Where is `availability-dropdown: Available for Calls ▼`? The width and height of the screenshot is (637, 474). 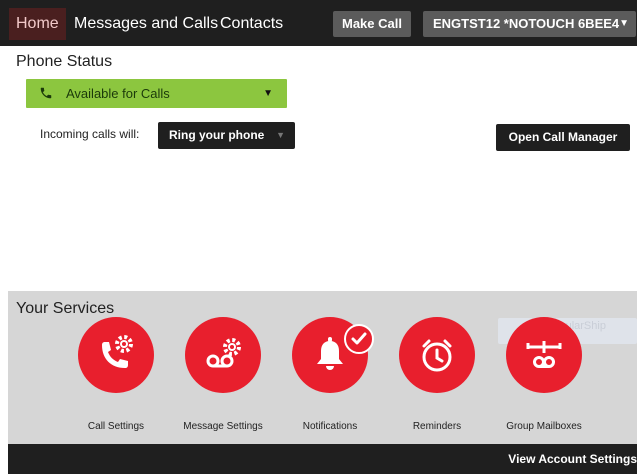 availability-dropdown: Available for Calls ▼ is located at coordinates (156, 93).